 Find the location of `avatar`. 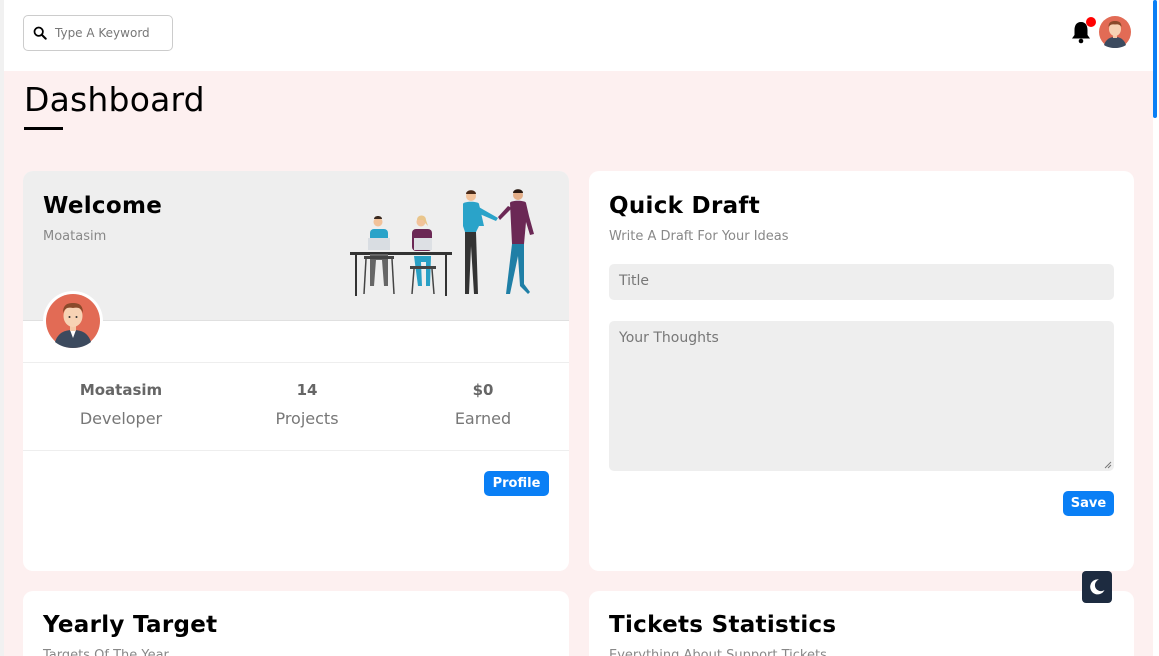

avatar is located at coordinates (1115, 32).